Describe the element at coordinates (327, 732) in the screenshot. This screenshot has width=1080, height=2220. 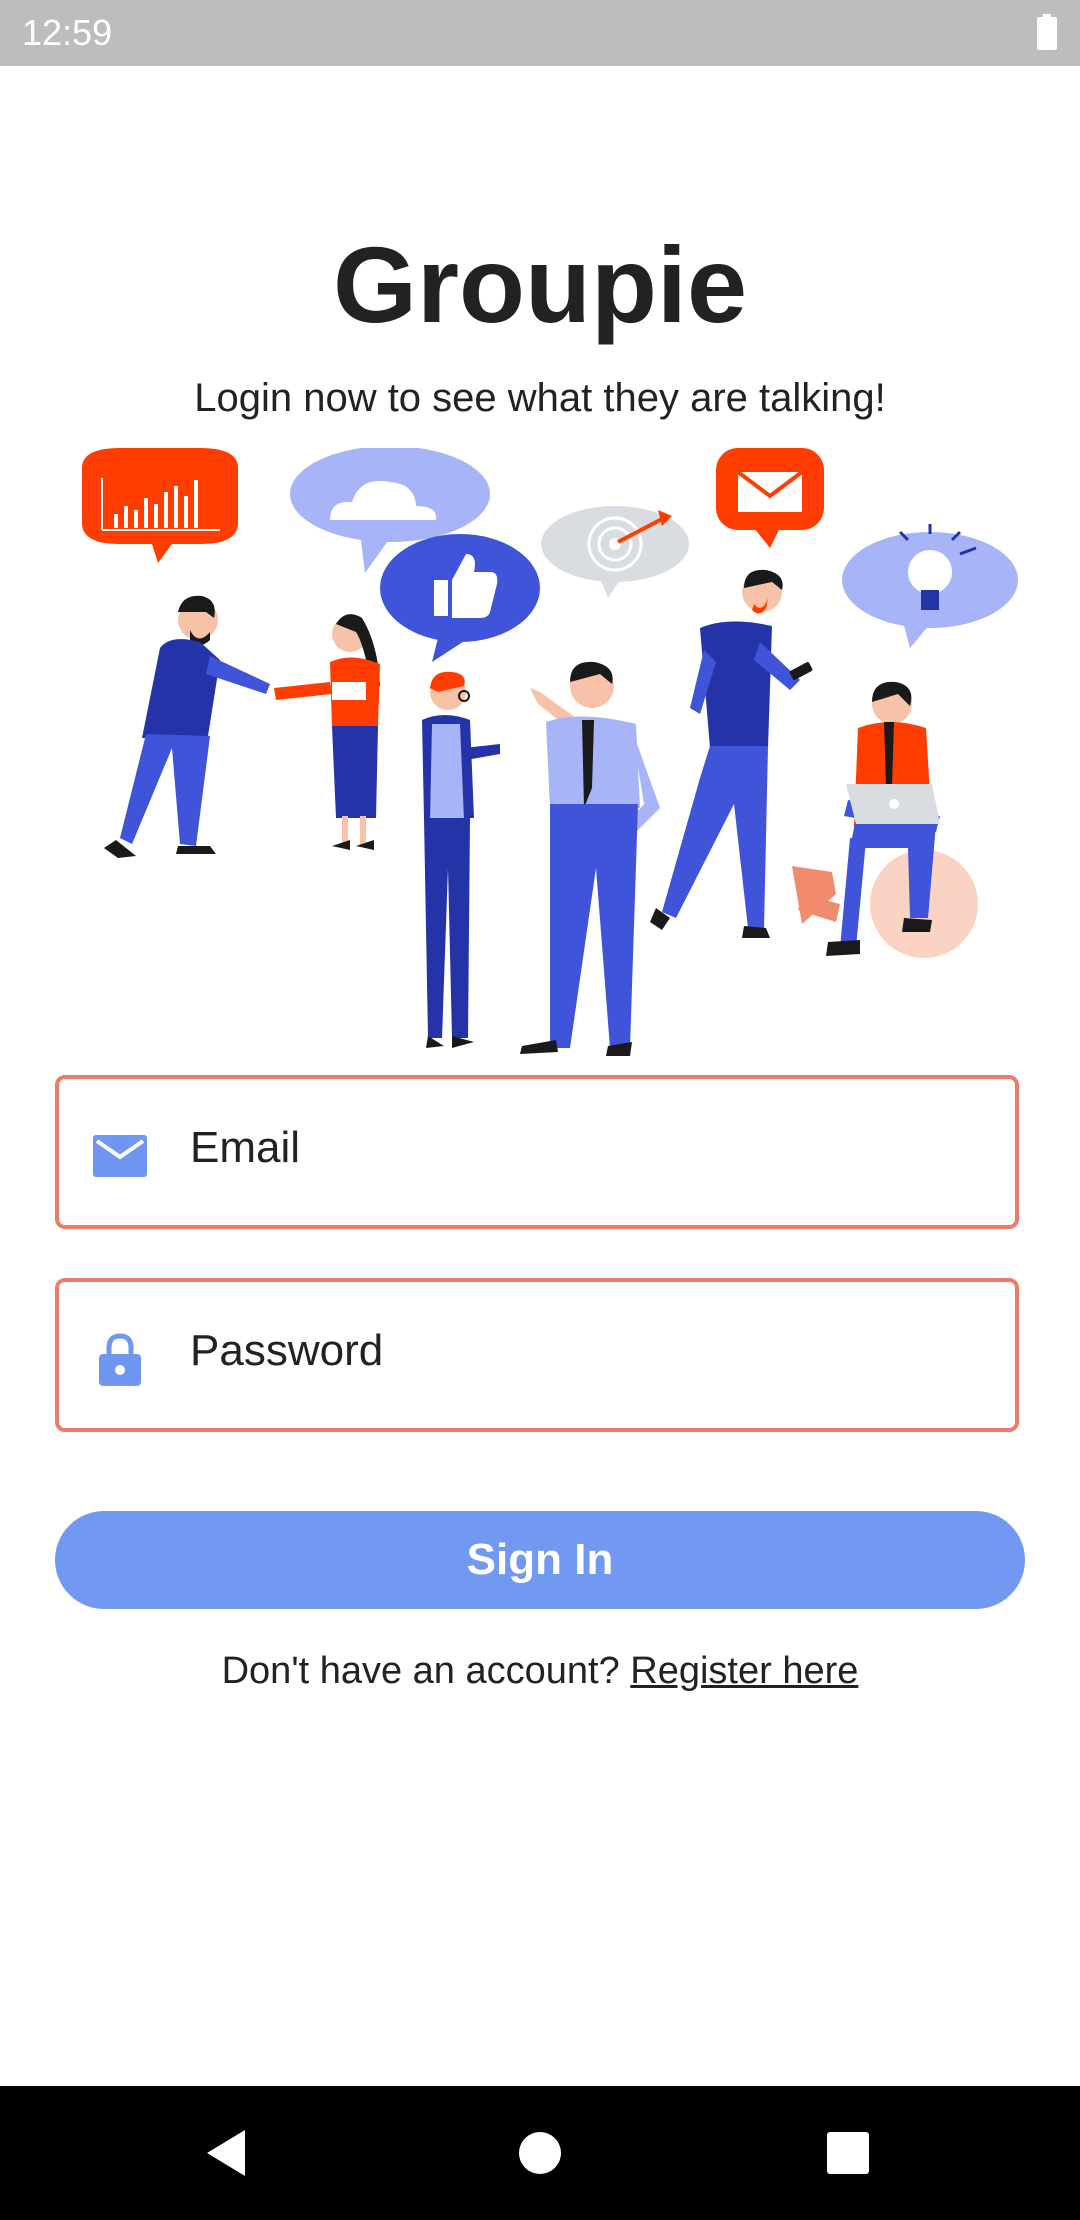
I see `person-woman-orange` at that location.